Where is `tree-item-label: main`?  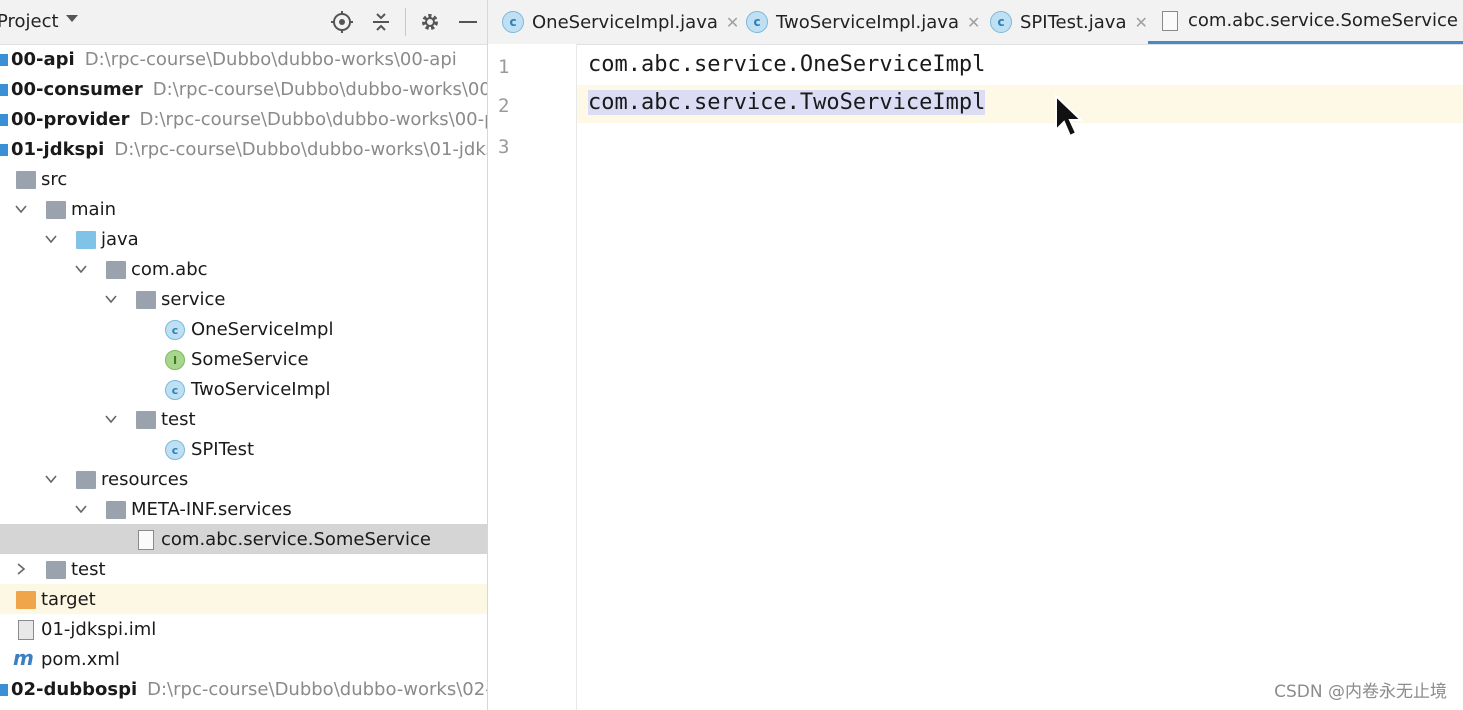
tree-item-label: main is located at coordinates (93, 209).